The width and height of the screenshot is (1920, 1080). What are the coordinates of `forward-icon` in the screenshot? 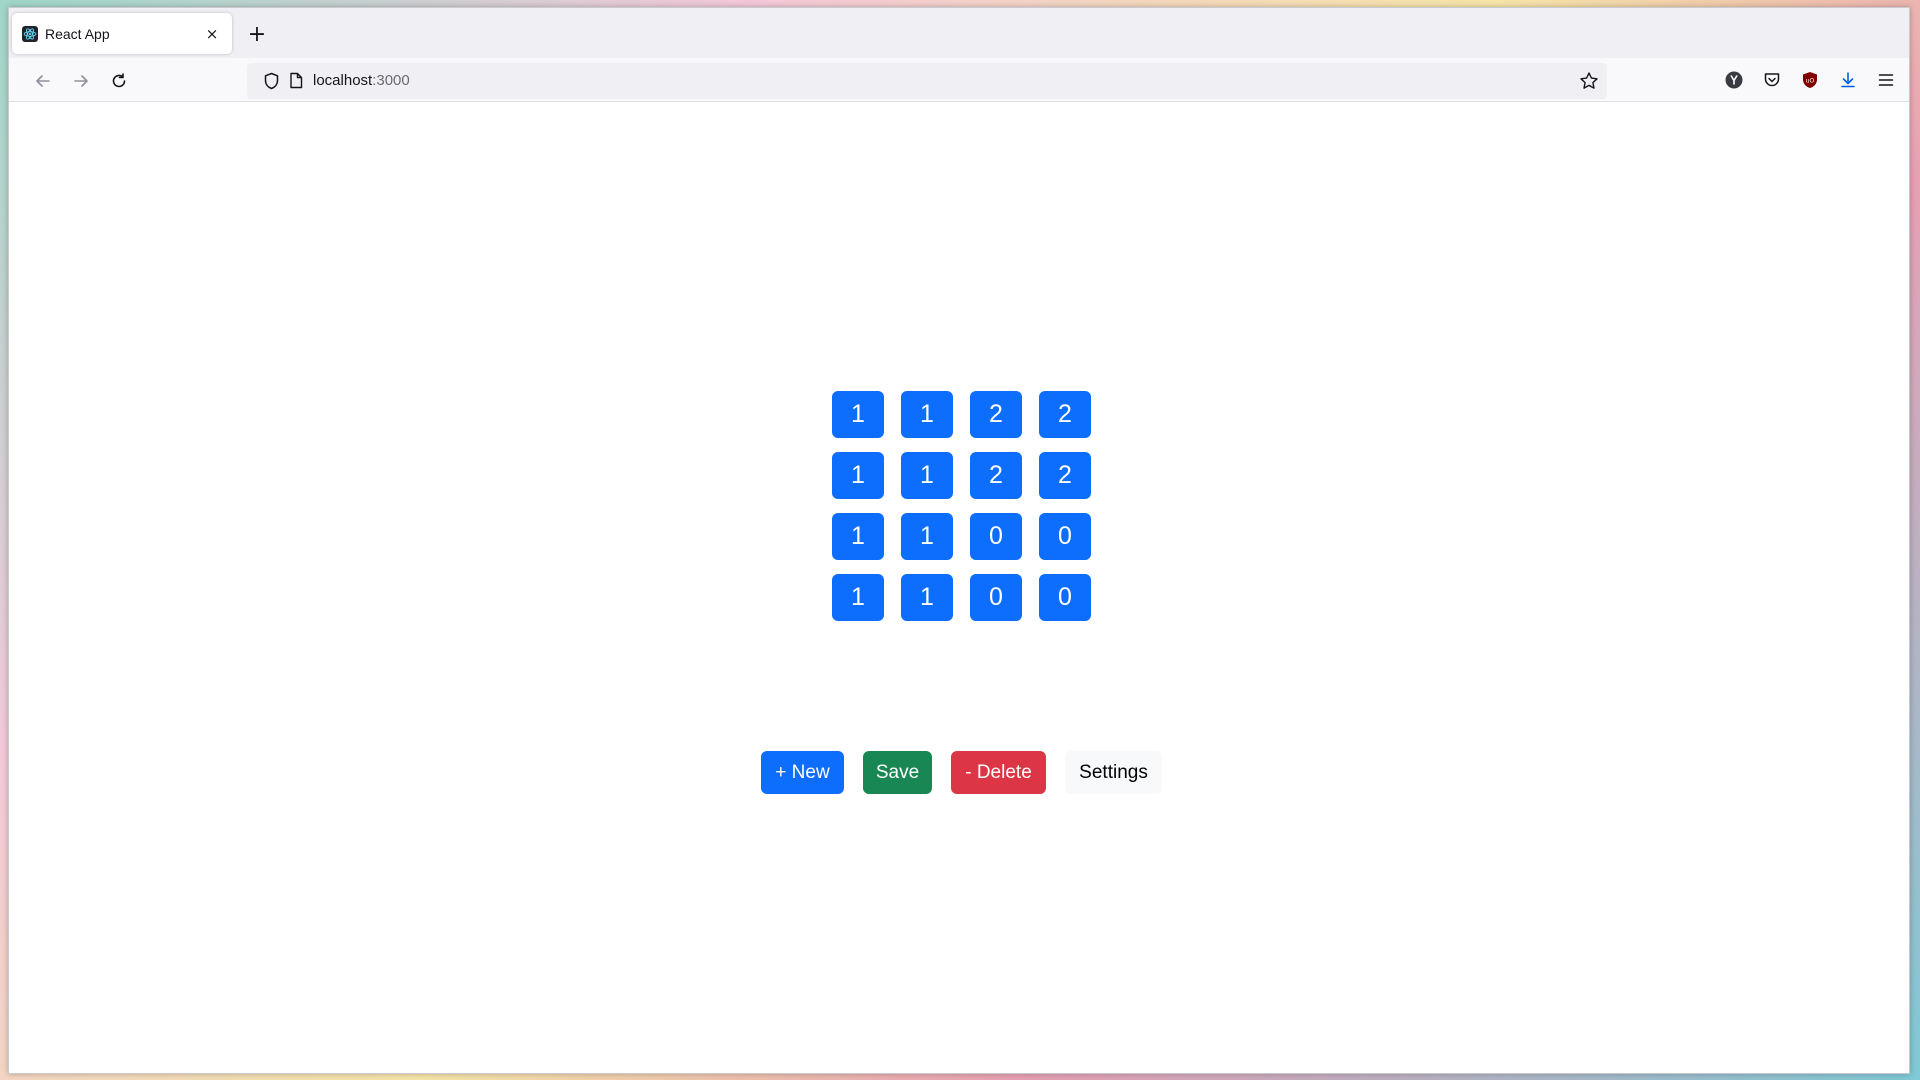 It's located at (81, 81).